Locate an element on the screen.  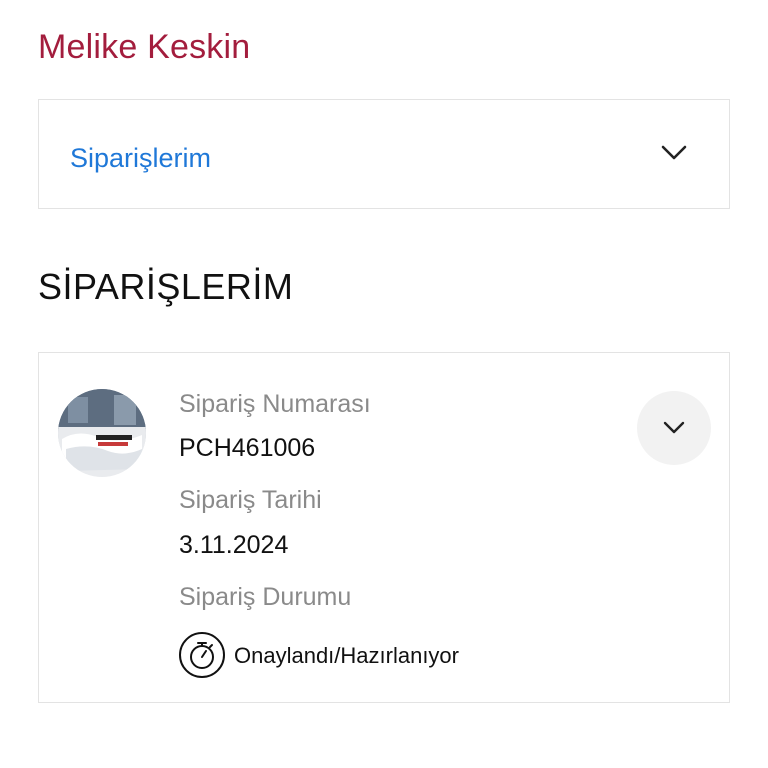
section-title: SİPARİŞLERİM is located at coordinates (166, 286).